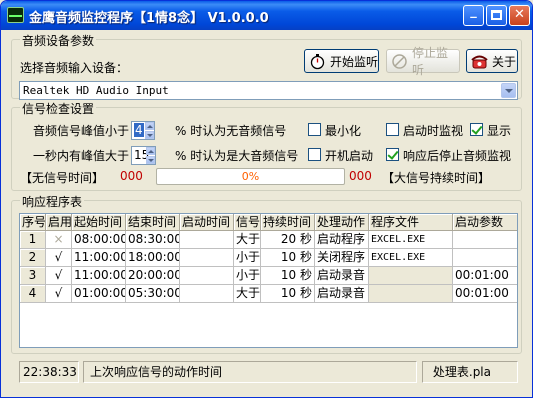 The image size is (533, 398). Describe the element at coordinates (485, 222) in the screenshot. I see `col-header-params: 启动参数` at that location.